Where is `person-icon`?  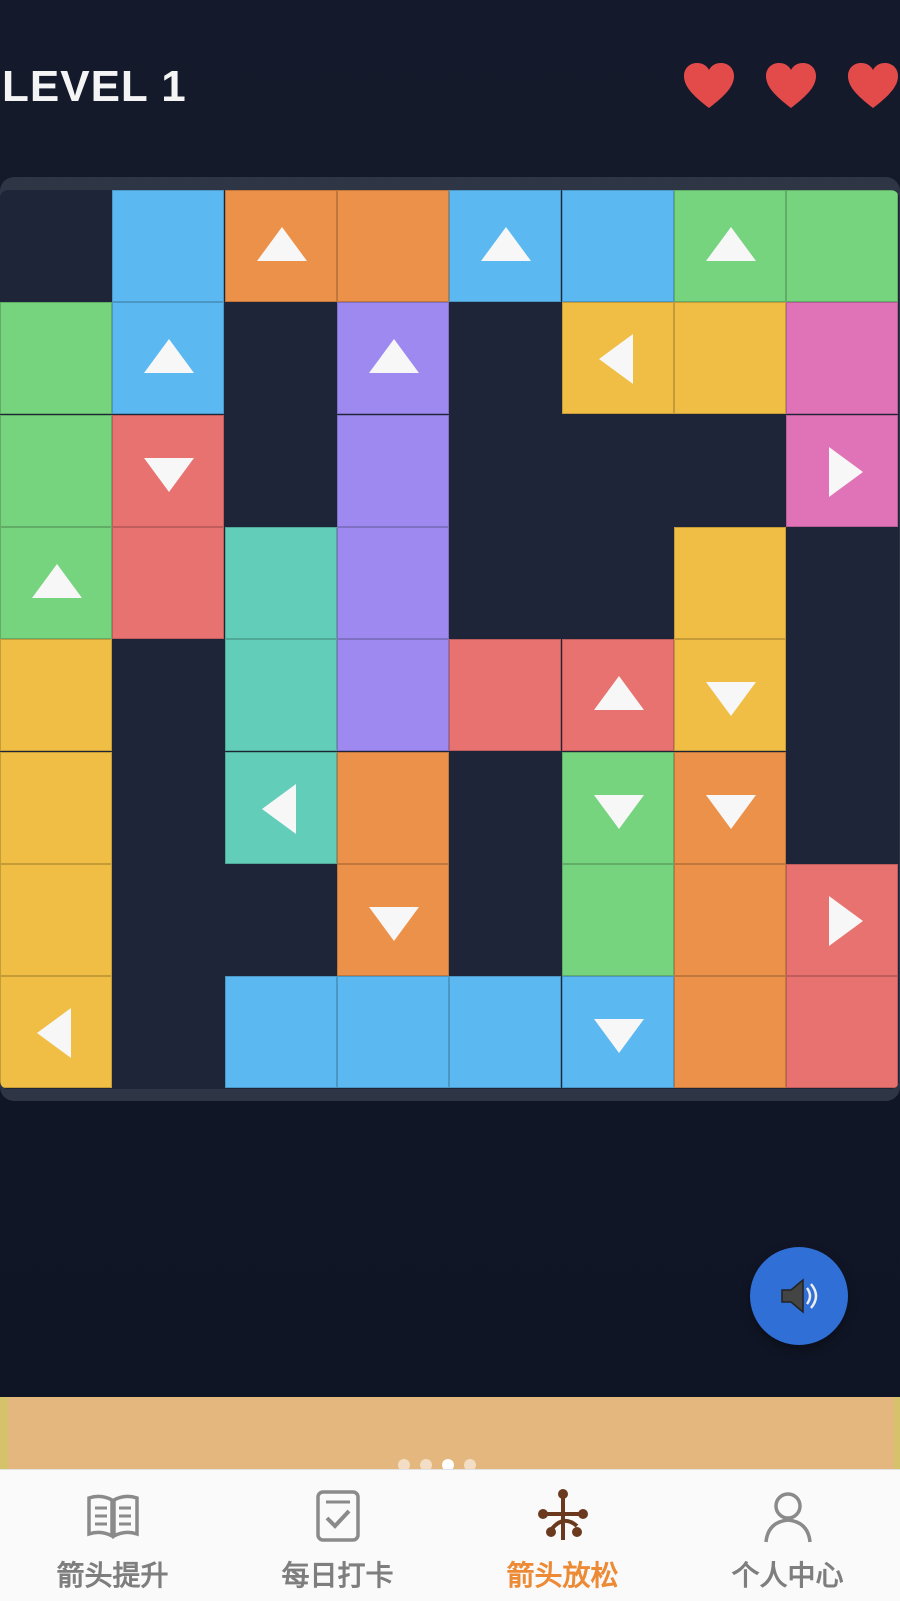
person-icon is located at coordinates (787, 1517).